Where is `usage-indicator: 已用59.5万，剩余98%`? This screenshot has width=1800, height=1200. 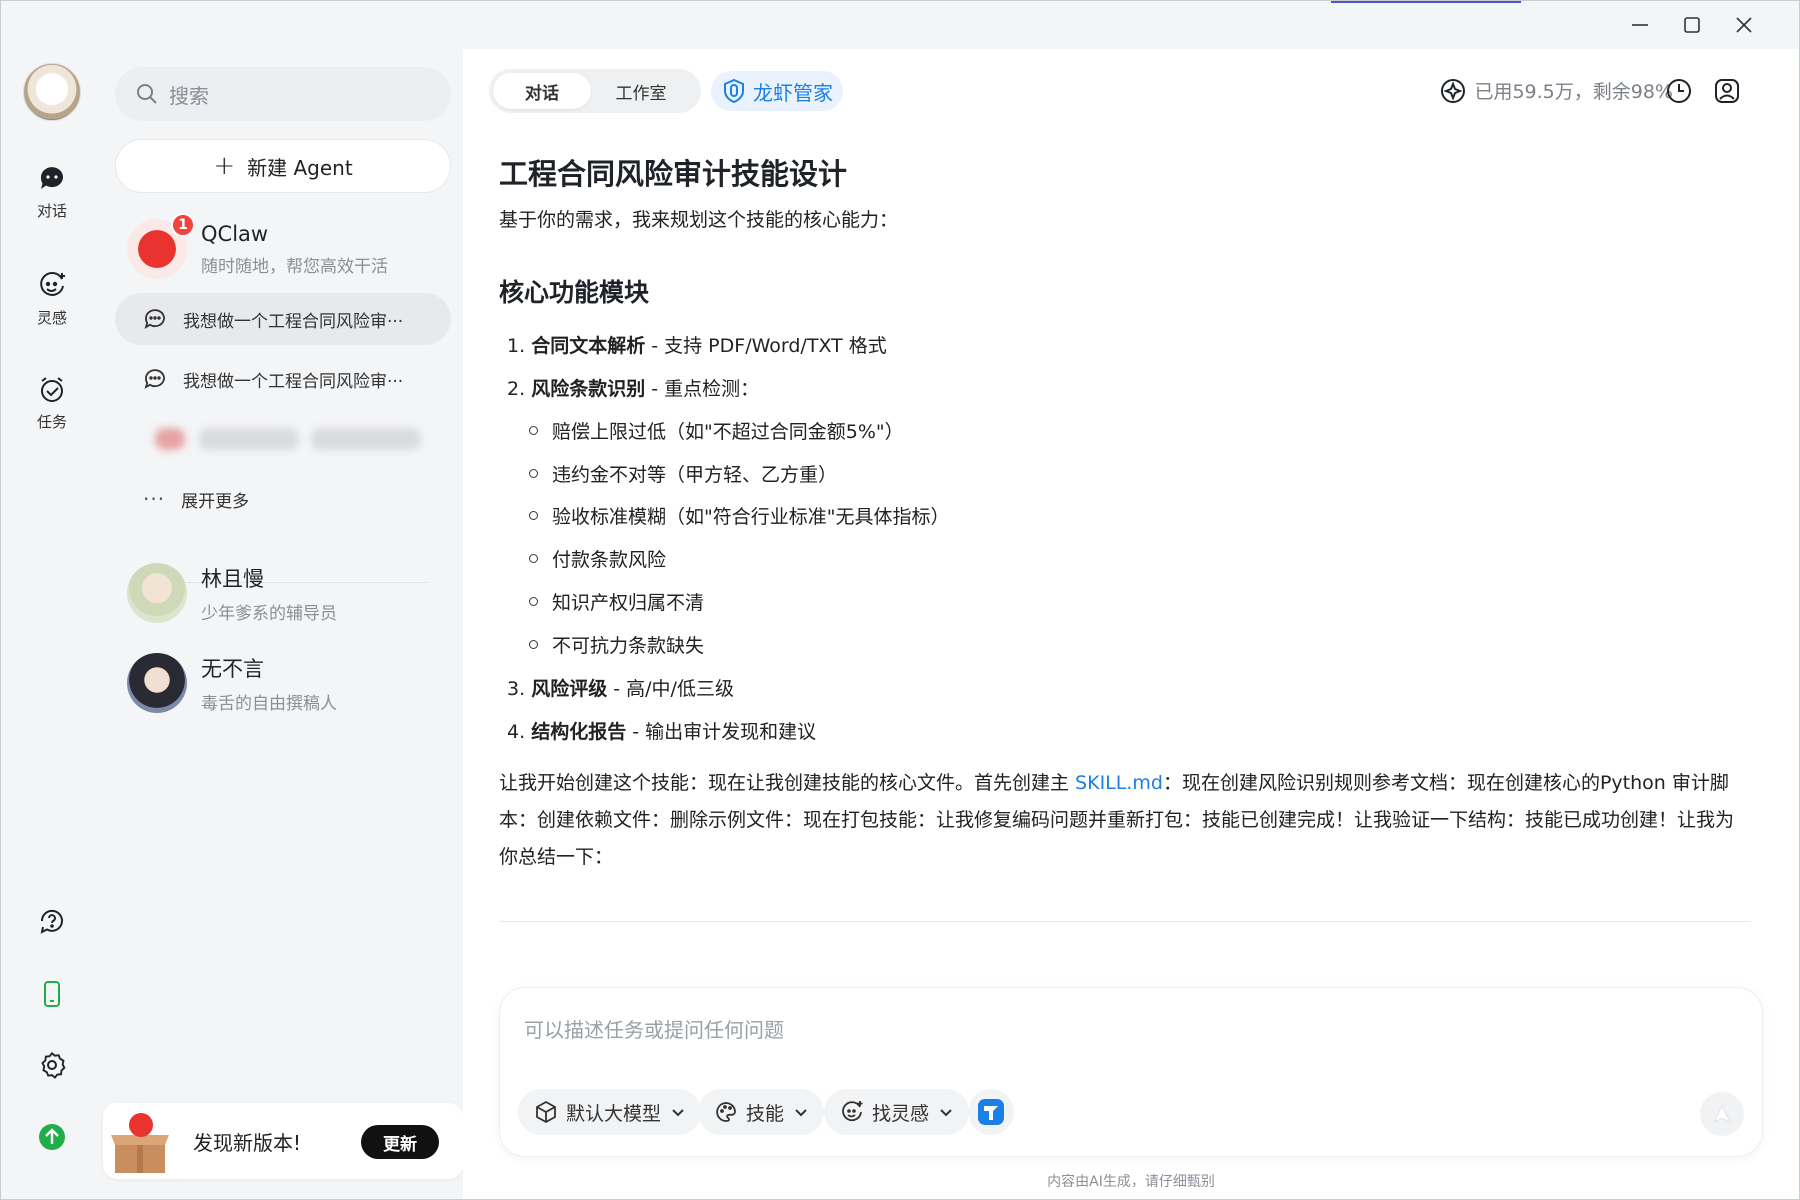 usage-indicator: 已用59.5万，剩余98% is located at coordinates (1556, 90).